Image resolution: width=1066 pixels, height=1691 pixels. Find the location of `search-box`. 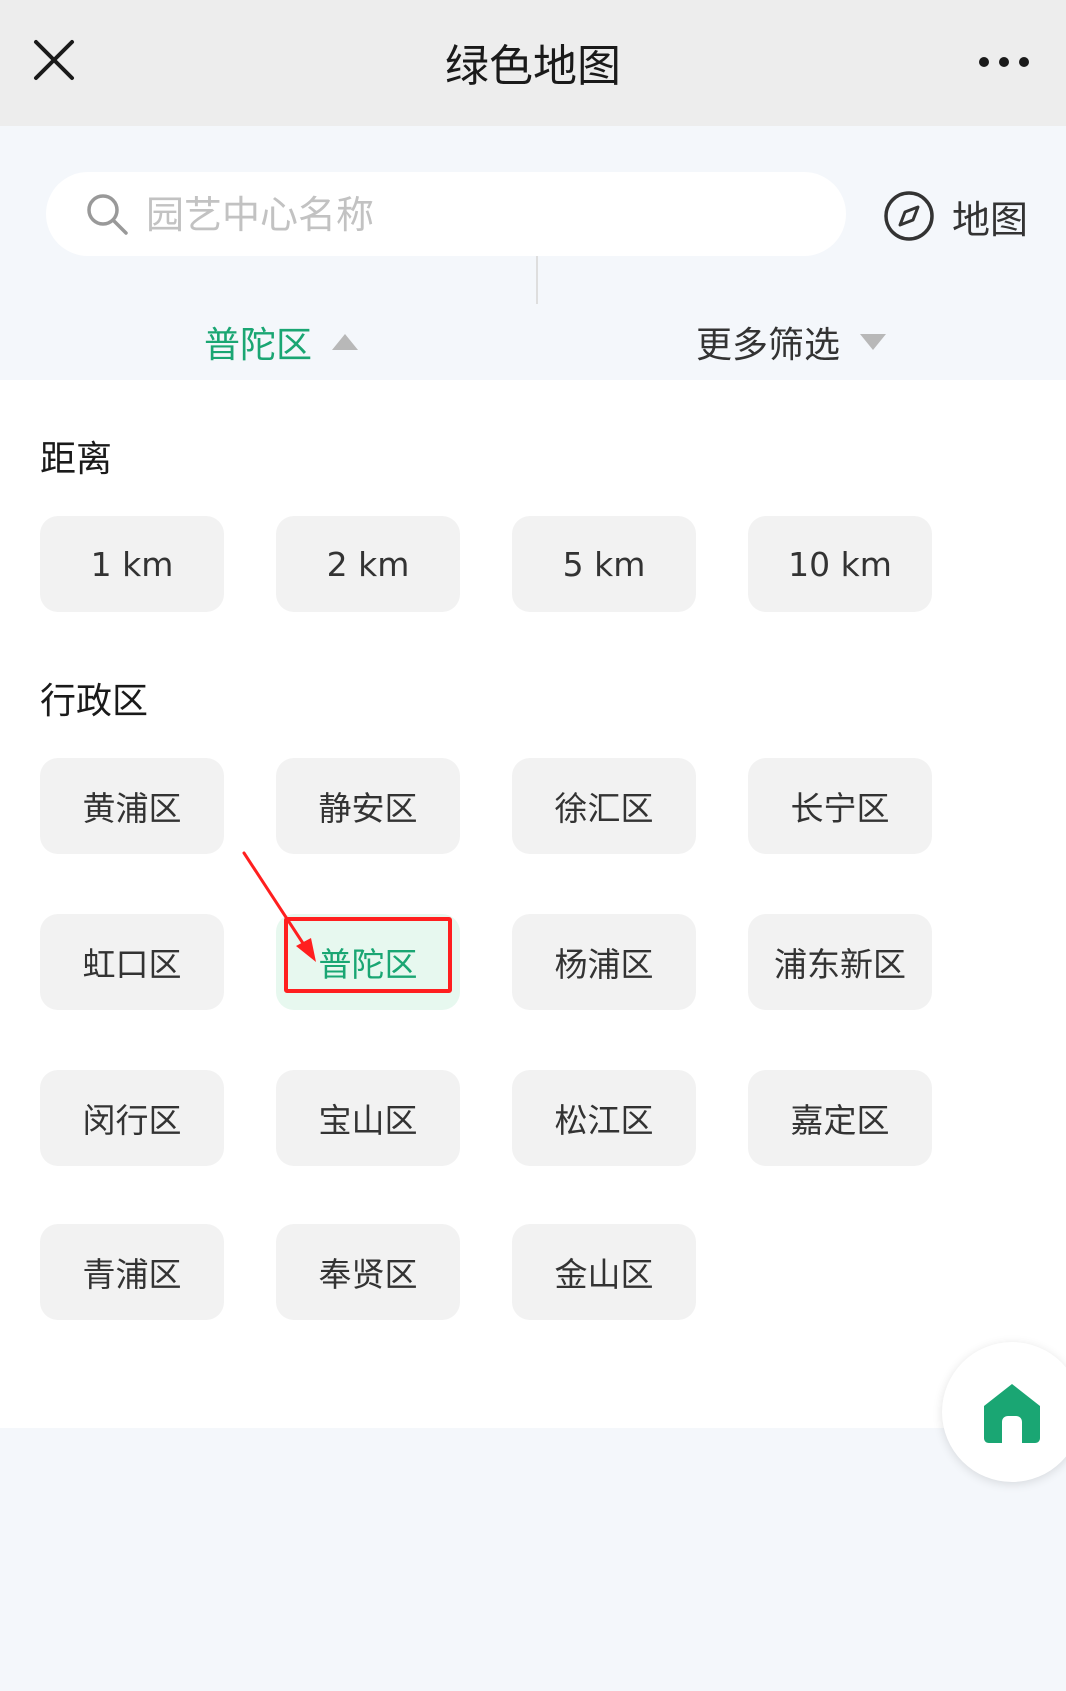

search-box is located at coordinates (446, 214).